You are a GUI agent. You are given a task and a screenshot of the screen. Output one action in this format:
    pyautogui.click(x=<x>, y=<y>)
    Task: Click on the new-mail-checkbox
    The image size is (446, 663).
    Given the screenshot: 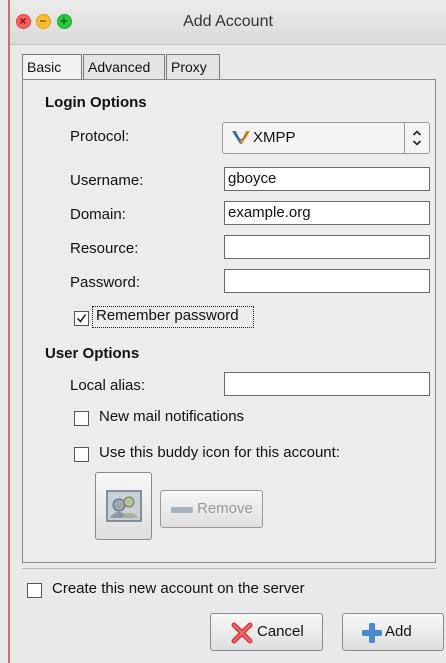 What is the action you would take?
    pyautogui.click(x=81, y=418)
    